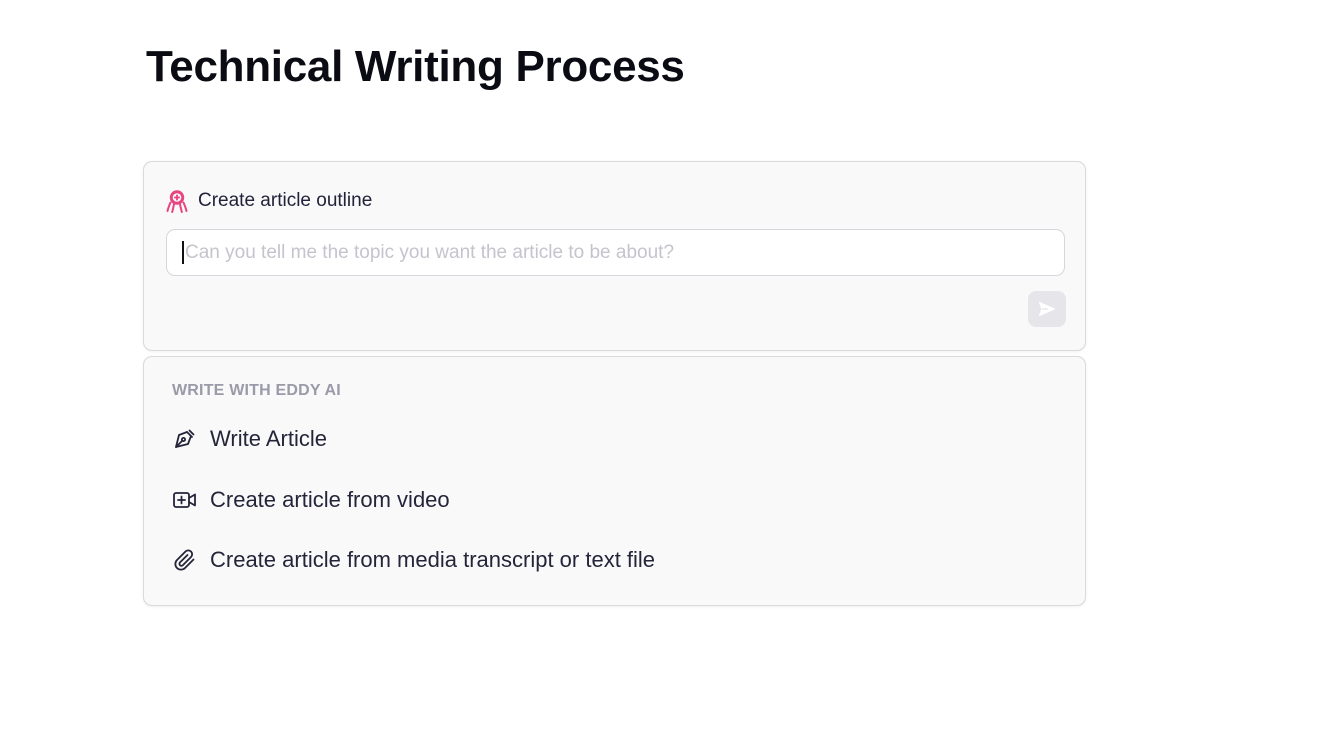 This screenshot has width=1318, height=732. What do you see at coordinates (285, 200) in the screenshot?
I see `prompt-header-label: Create article outline` at bounding box center [285, 200].